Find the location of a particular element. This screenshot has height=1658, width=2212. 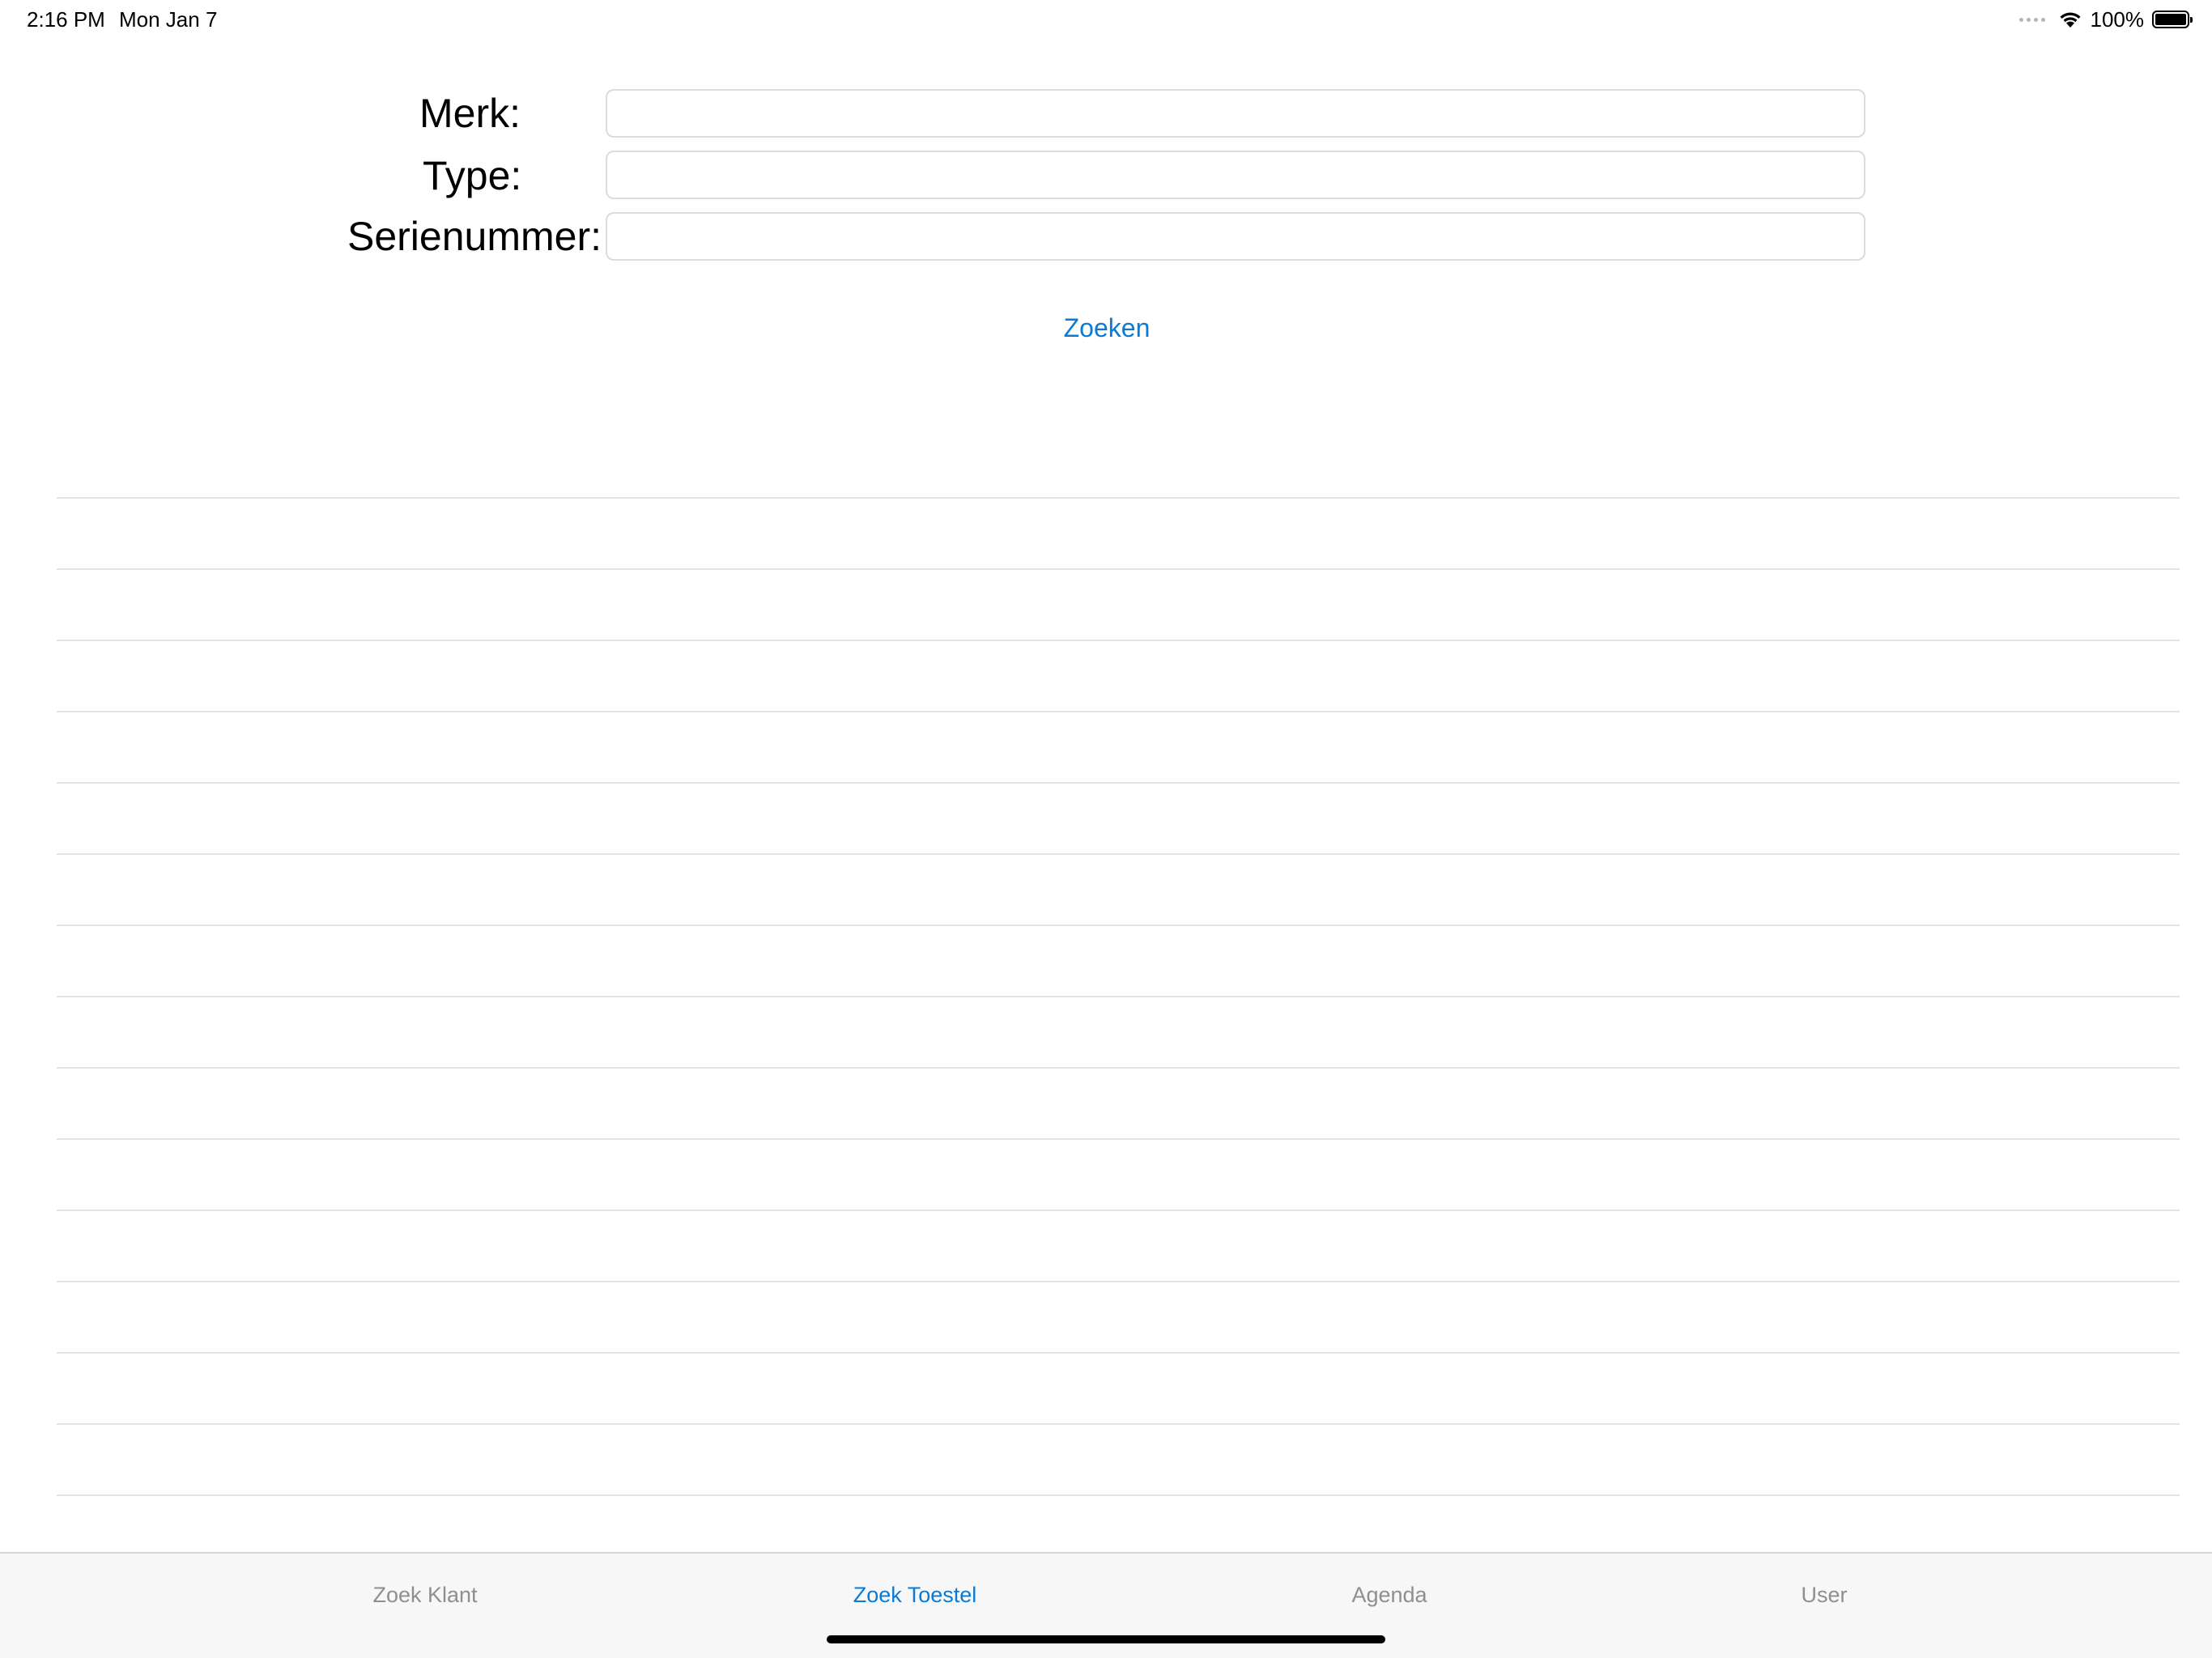

battery-icon is located at coordinates (2172, 19).